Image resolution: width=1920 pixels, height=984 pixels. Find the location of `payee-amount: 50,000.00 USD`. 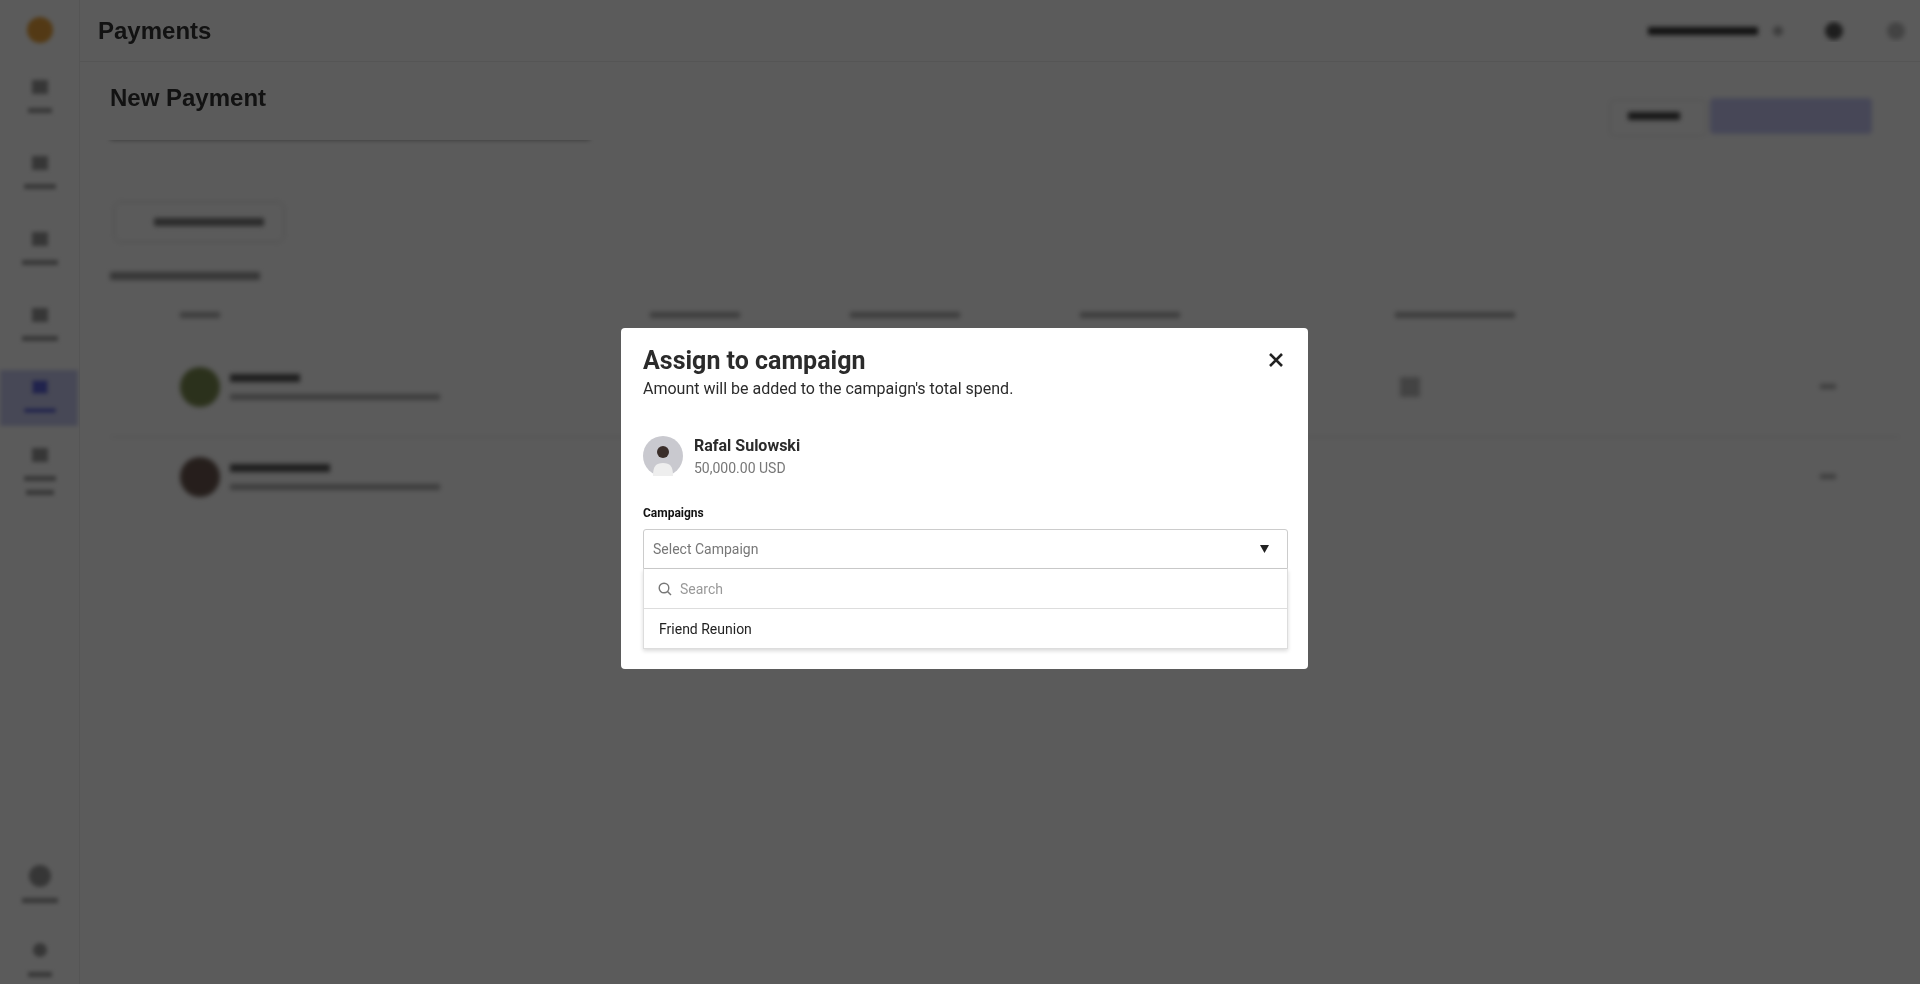

payee-amount: 50,000.00 USD is located at coordinates (740, 468).